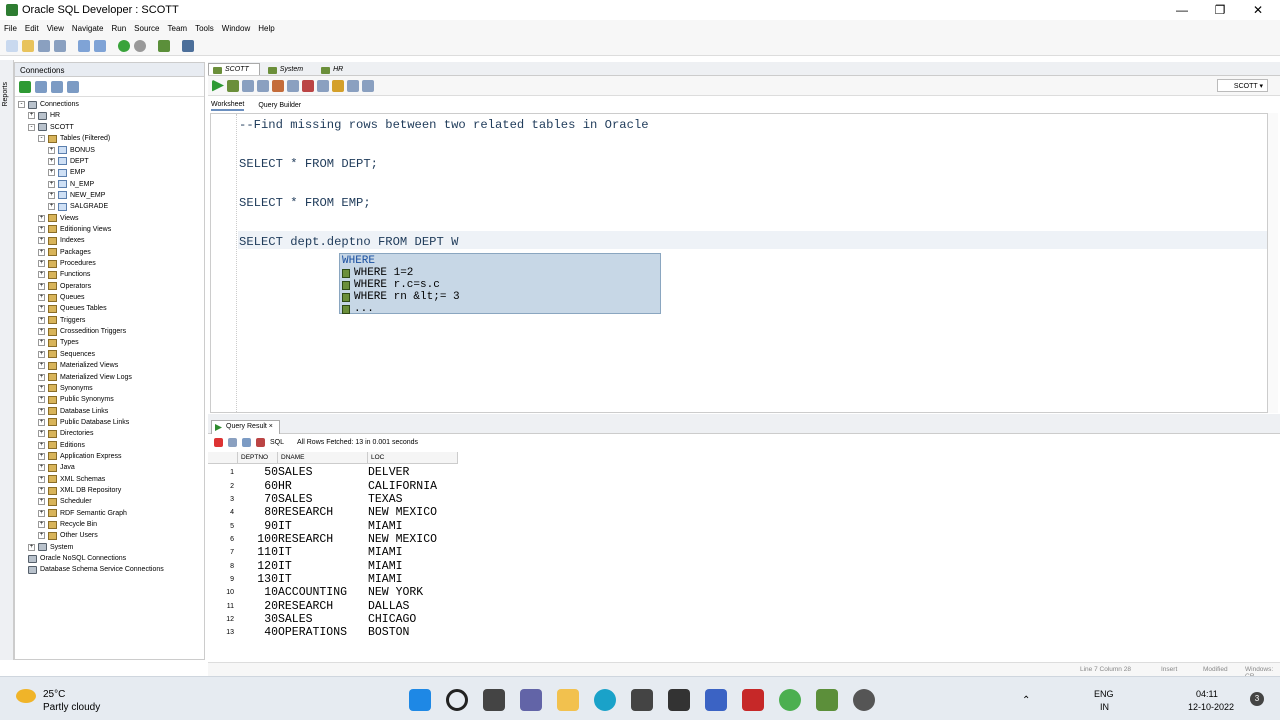  I want to click on tree-item: Database Schema Service Connections, so click(91, 569).